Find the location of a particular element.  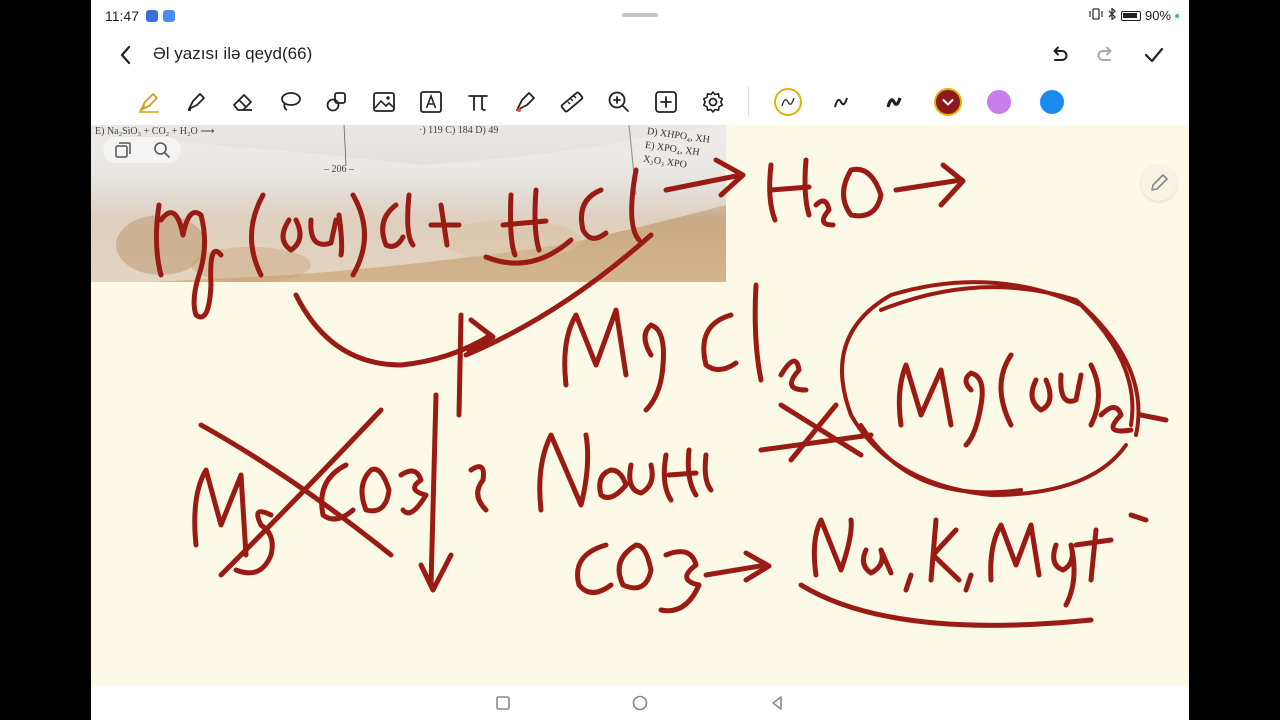

highlighter-tool is located at coordinates (196, 102).